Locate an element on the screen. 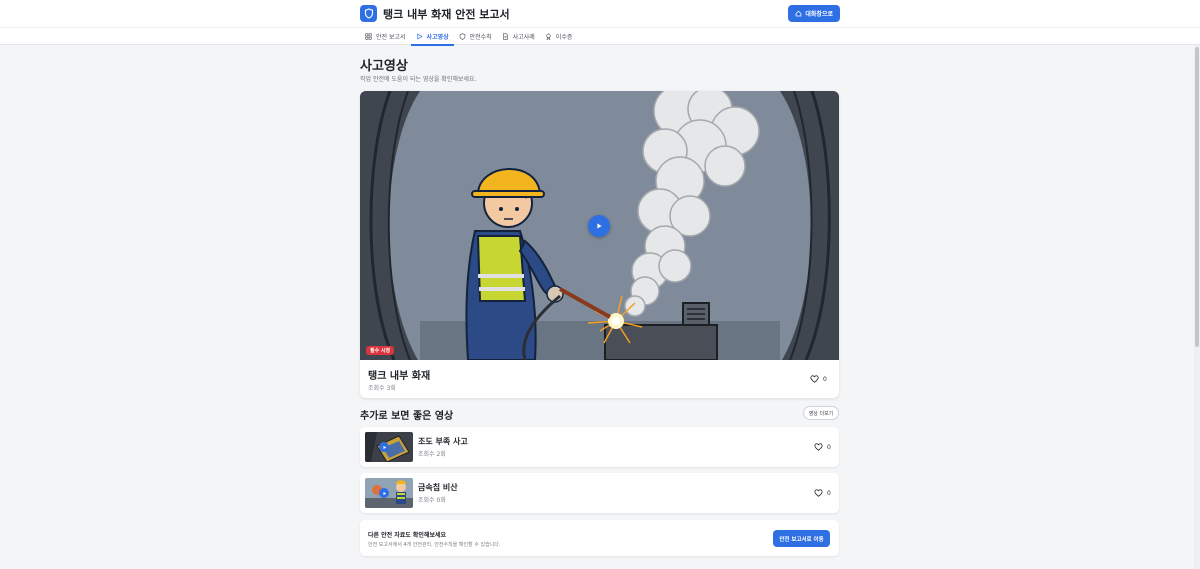  video-views: 조회수 3회 is located at coordinates (382, 388).